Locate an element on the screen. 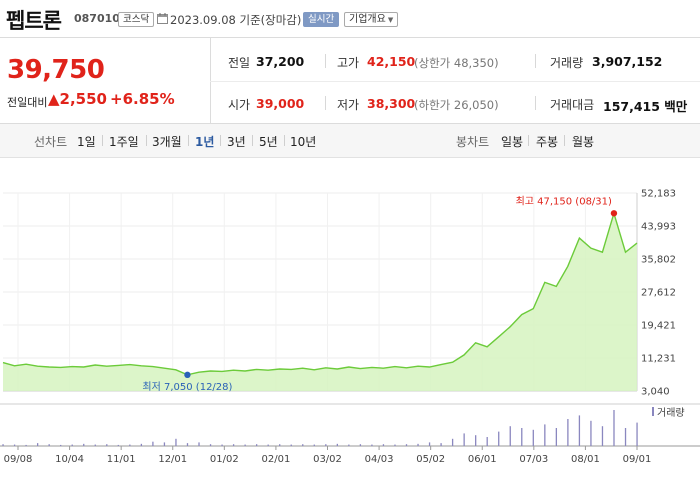 This screenshot has height=490, width=700. x-tick-label: 03/02 is located at coordinates (327, 459).